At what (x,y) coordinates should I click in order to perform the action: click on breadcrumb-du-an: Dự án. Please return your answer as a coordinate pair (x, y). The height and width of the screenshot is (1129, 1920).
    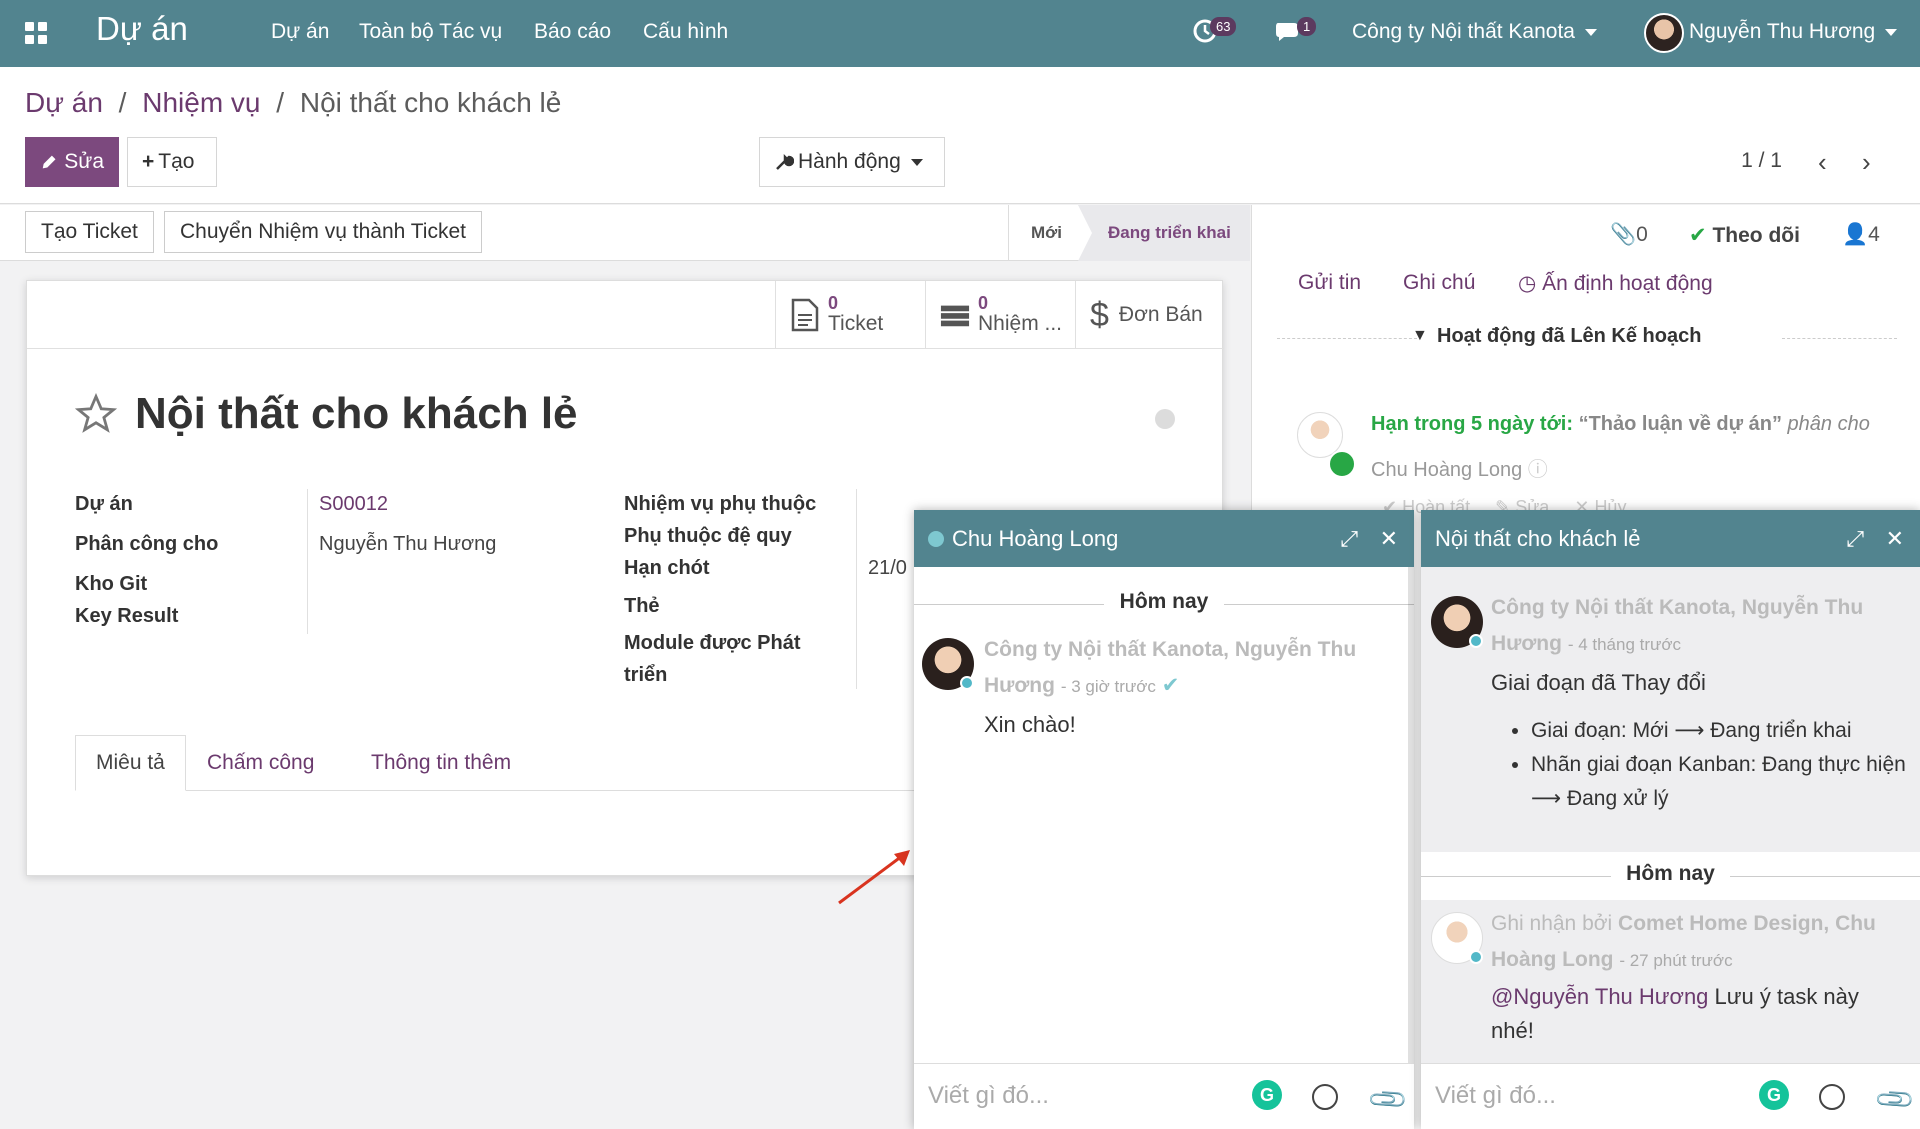
    Looking at the image, I should click on (64, 102).